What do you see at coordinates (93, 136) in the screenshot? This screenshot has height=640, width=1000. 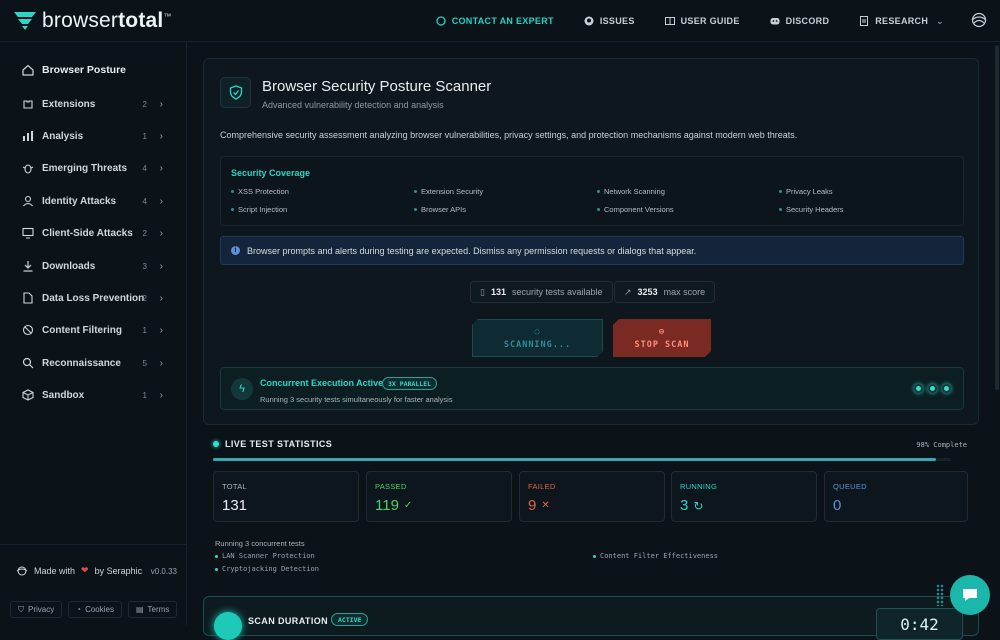 I see `sidebar-item-analysis: Analysis 1 ›` at bounding box center [93, 136].